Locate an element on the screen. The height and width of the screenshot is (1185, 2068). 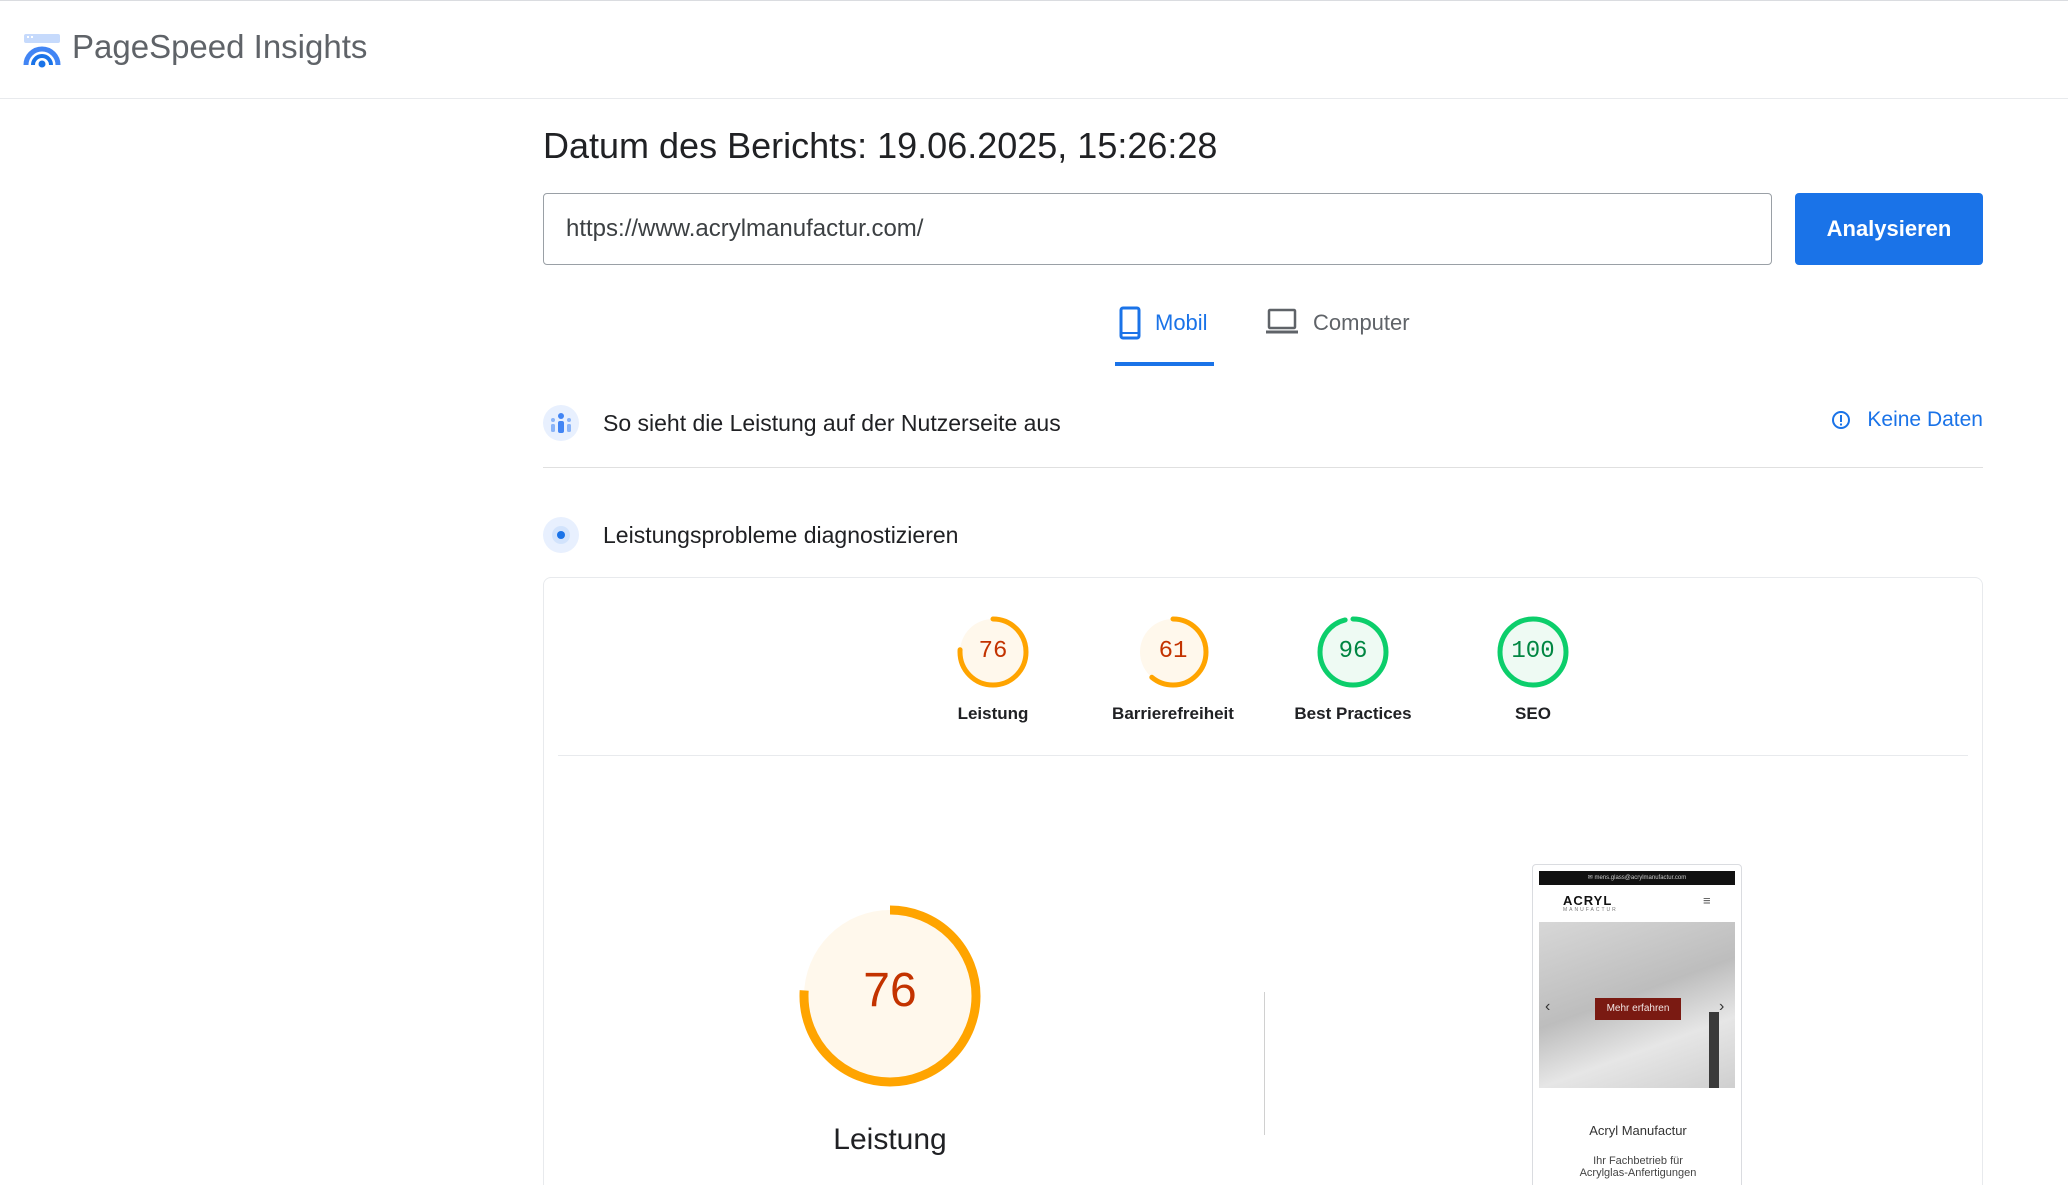
screenshot-subtitle-line1: Ihr Fachbetrieb für is located at coordinates (1638, 1161).